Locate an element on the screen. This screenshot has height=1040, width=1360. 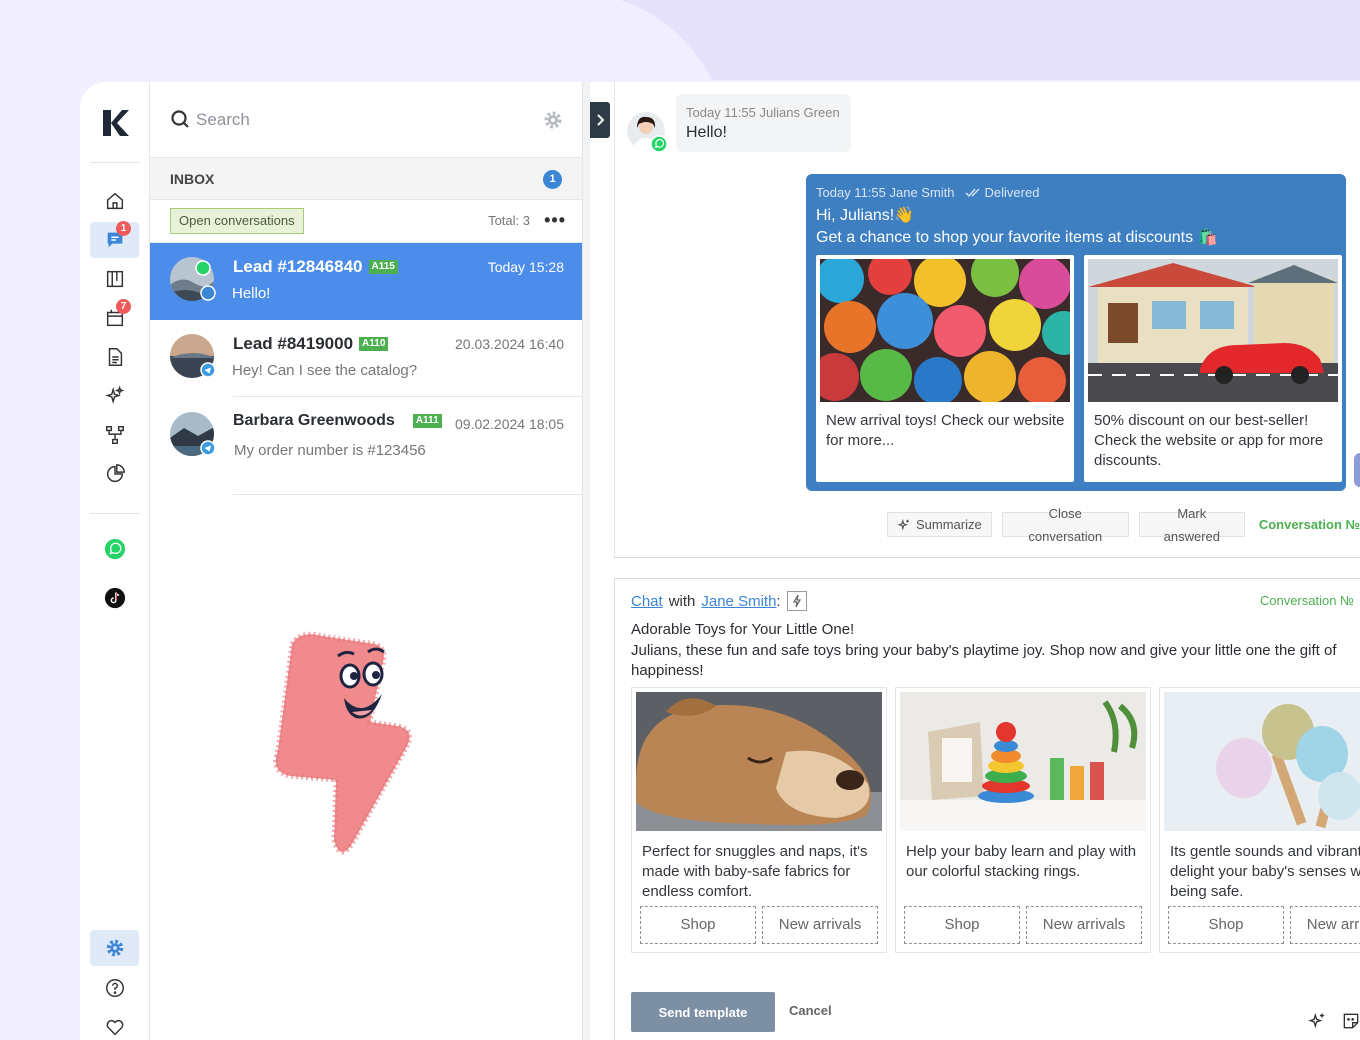
filter-row: Open conversations Total: 3 ••• is located at coordinates (366, 221).